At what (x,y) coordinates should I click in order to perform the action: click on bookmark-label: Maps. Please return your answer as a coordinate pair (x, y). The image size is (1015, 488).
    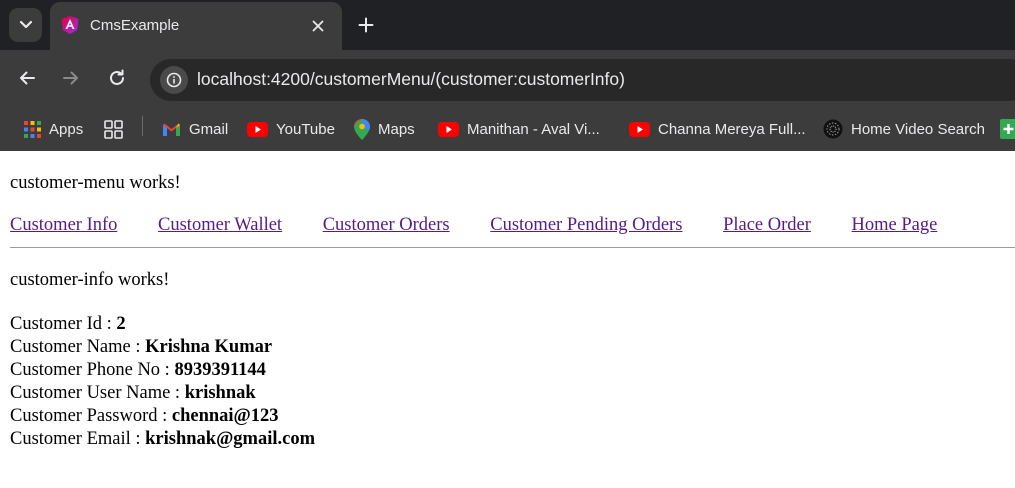
    Looking at the image, I should click on (396, 129).